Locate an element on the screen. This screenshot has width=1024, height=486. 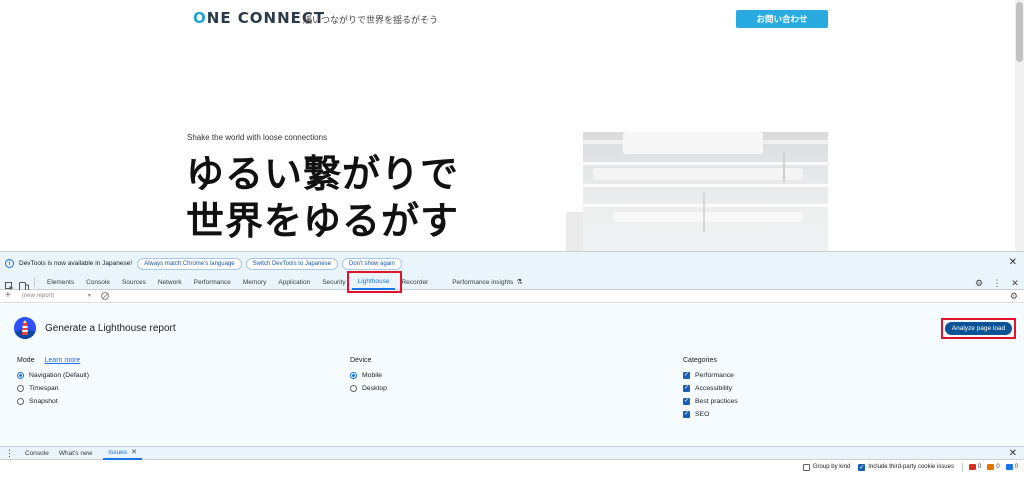
flask-icon: ⚗ is located at coordinates (519, 282).